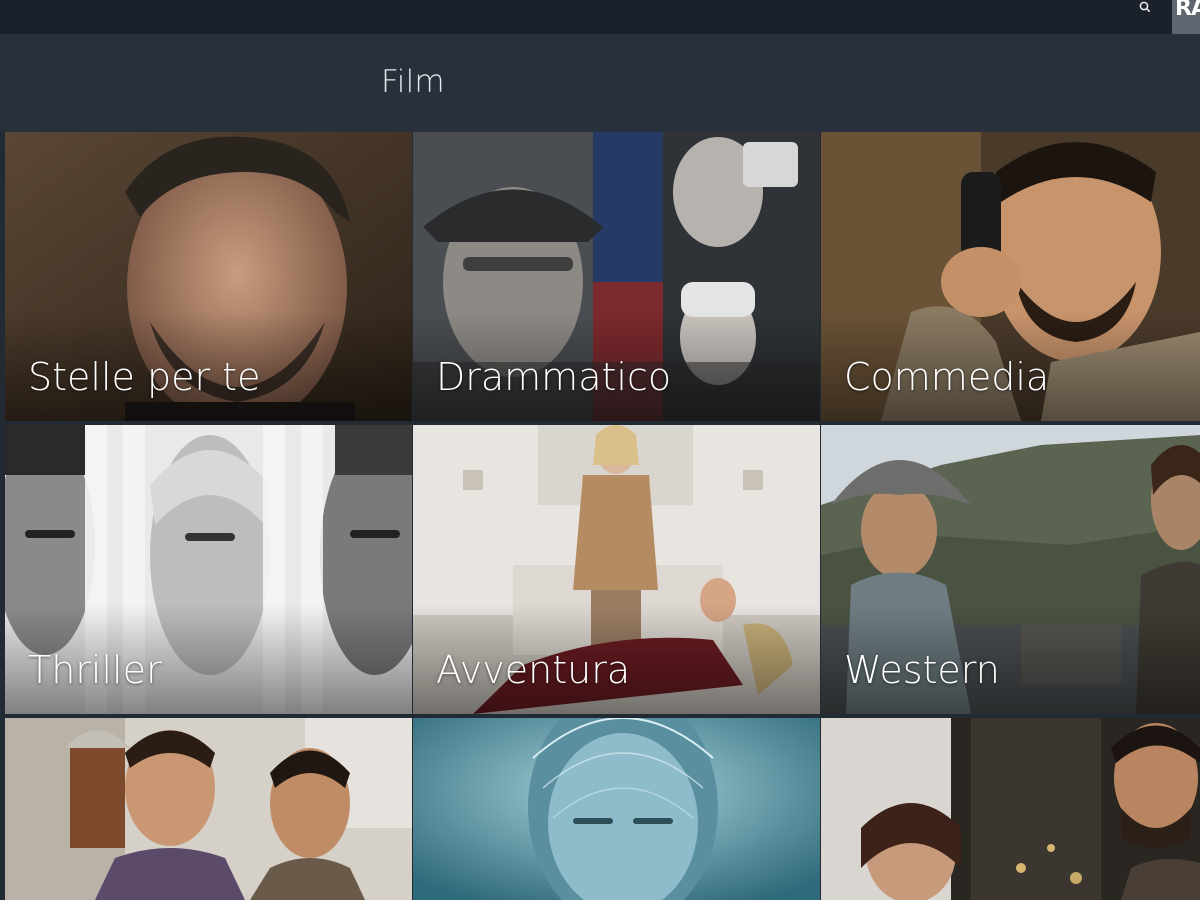 The width and height of the screenshot is (1200, 900). Describe the element at coordinates (208, 569) in the screenshot. I see `category-tile-thriller: Thriller` at that location.